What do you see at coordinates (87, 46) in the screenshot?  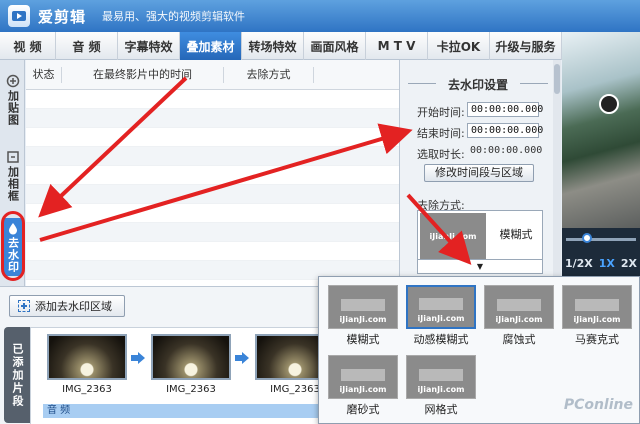 I see `tab-1: 音 频` at bounding box center [87, 46].